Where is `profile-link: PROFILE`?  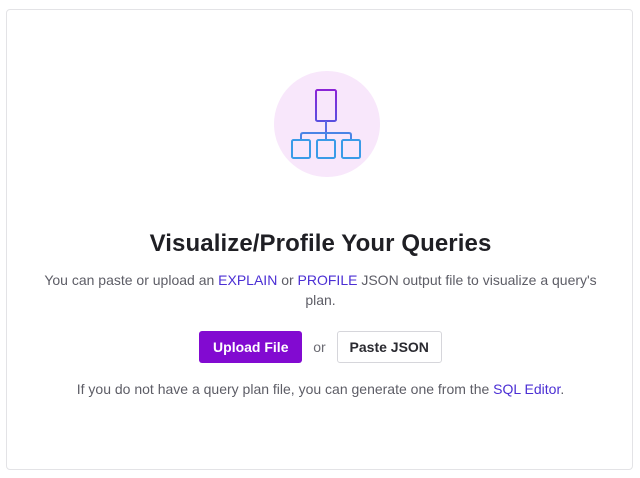 profile-link: PROFILE is located at coordinates (328, 280).